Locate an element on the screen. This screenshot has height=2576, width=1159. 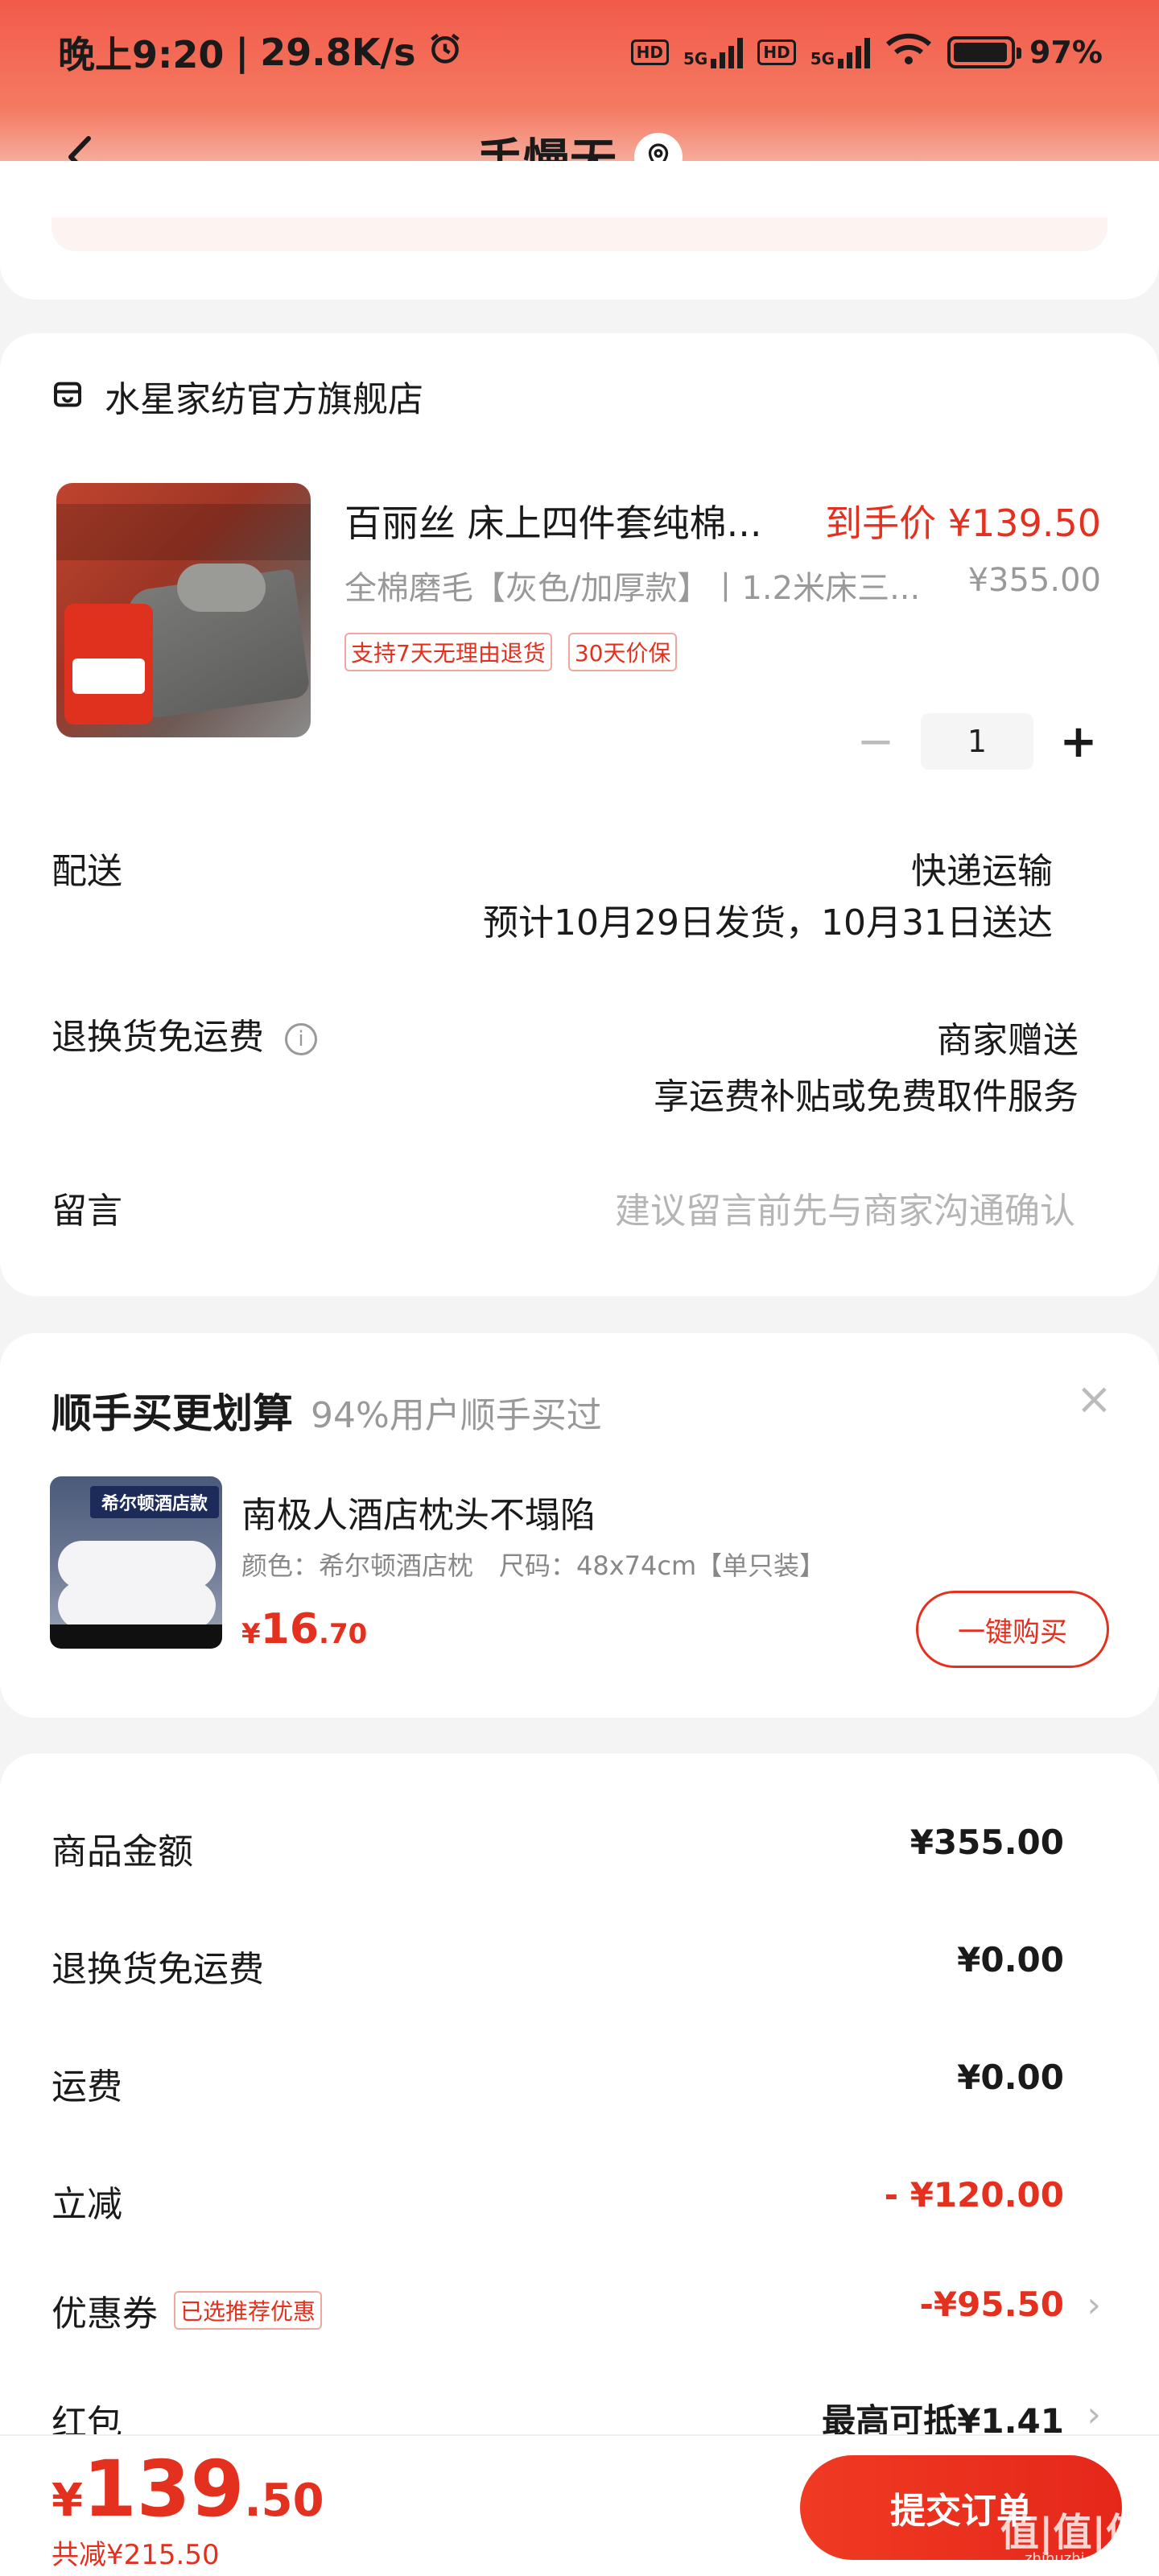
shop-name: 水星家纺官方旗舰店 is located at coordinates (264, 399).